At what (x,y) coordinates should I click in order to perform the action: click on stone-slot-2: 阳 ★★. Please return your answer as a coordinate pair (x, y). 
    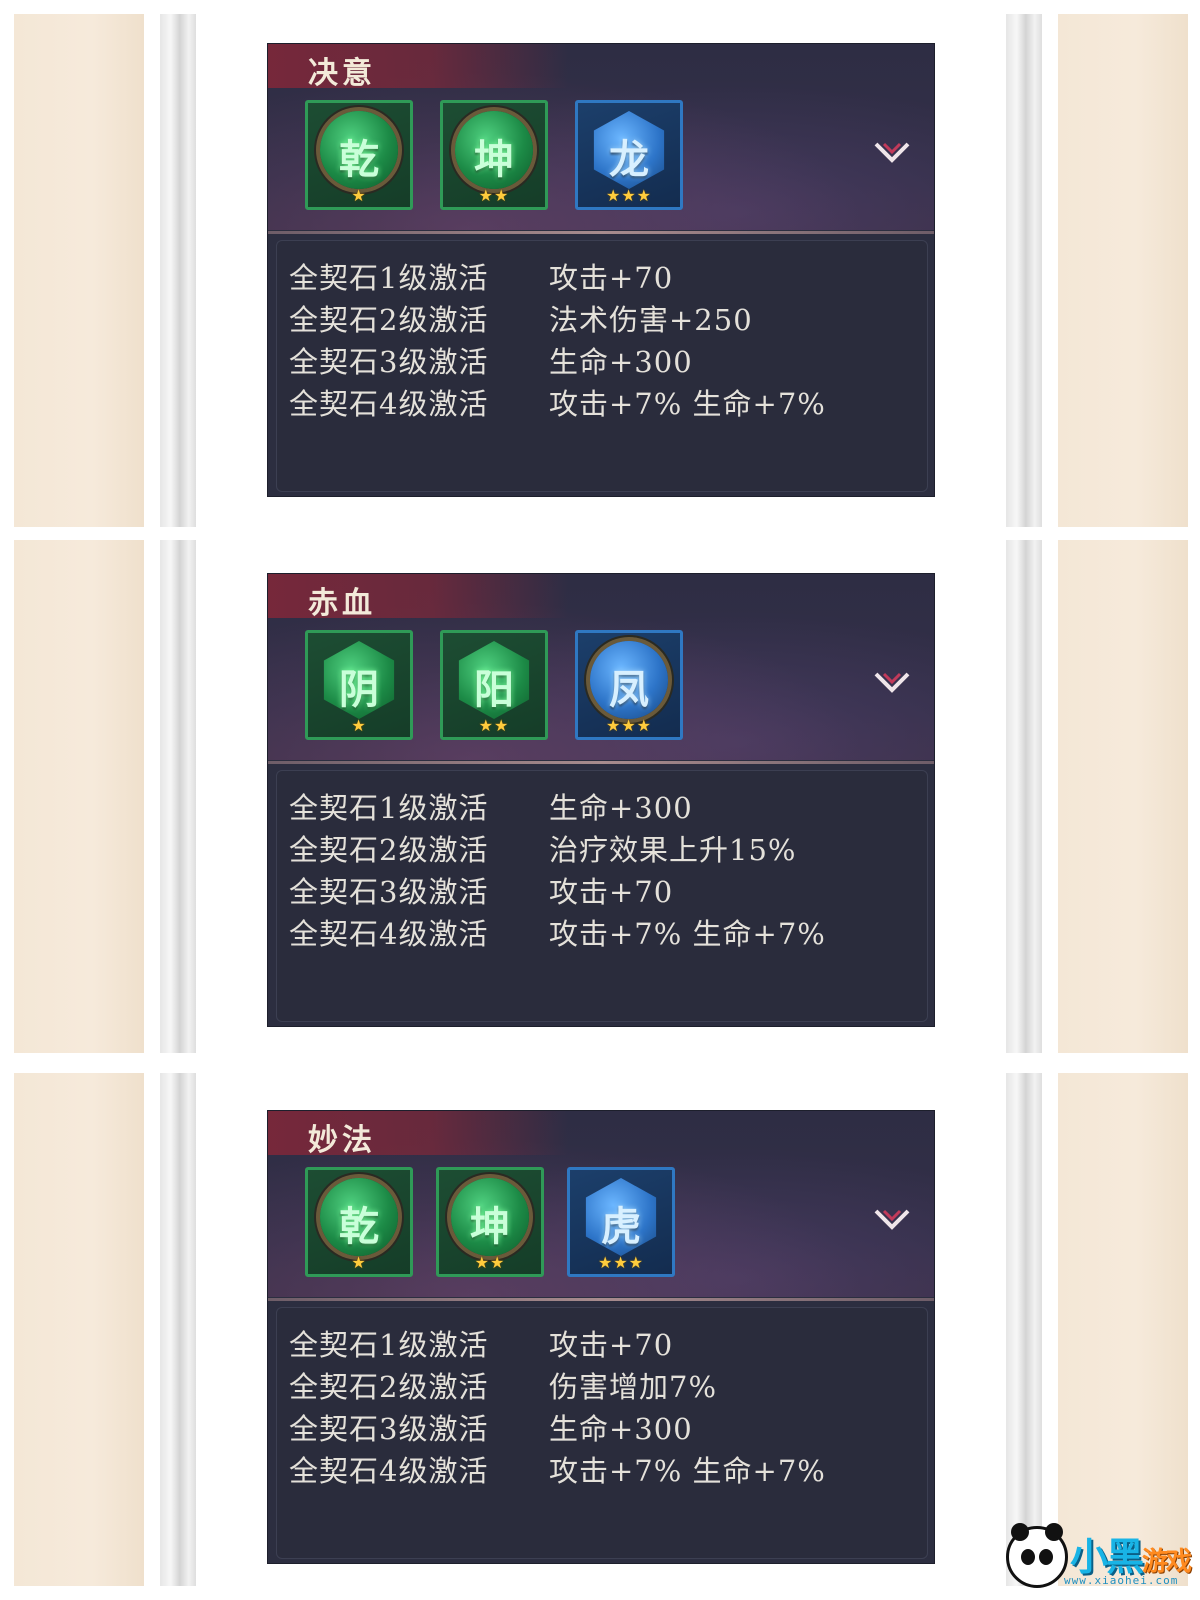
    Looking at the image, I should click on (494, 685).